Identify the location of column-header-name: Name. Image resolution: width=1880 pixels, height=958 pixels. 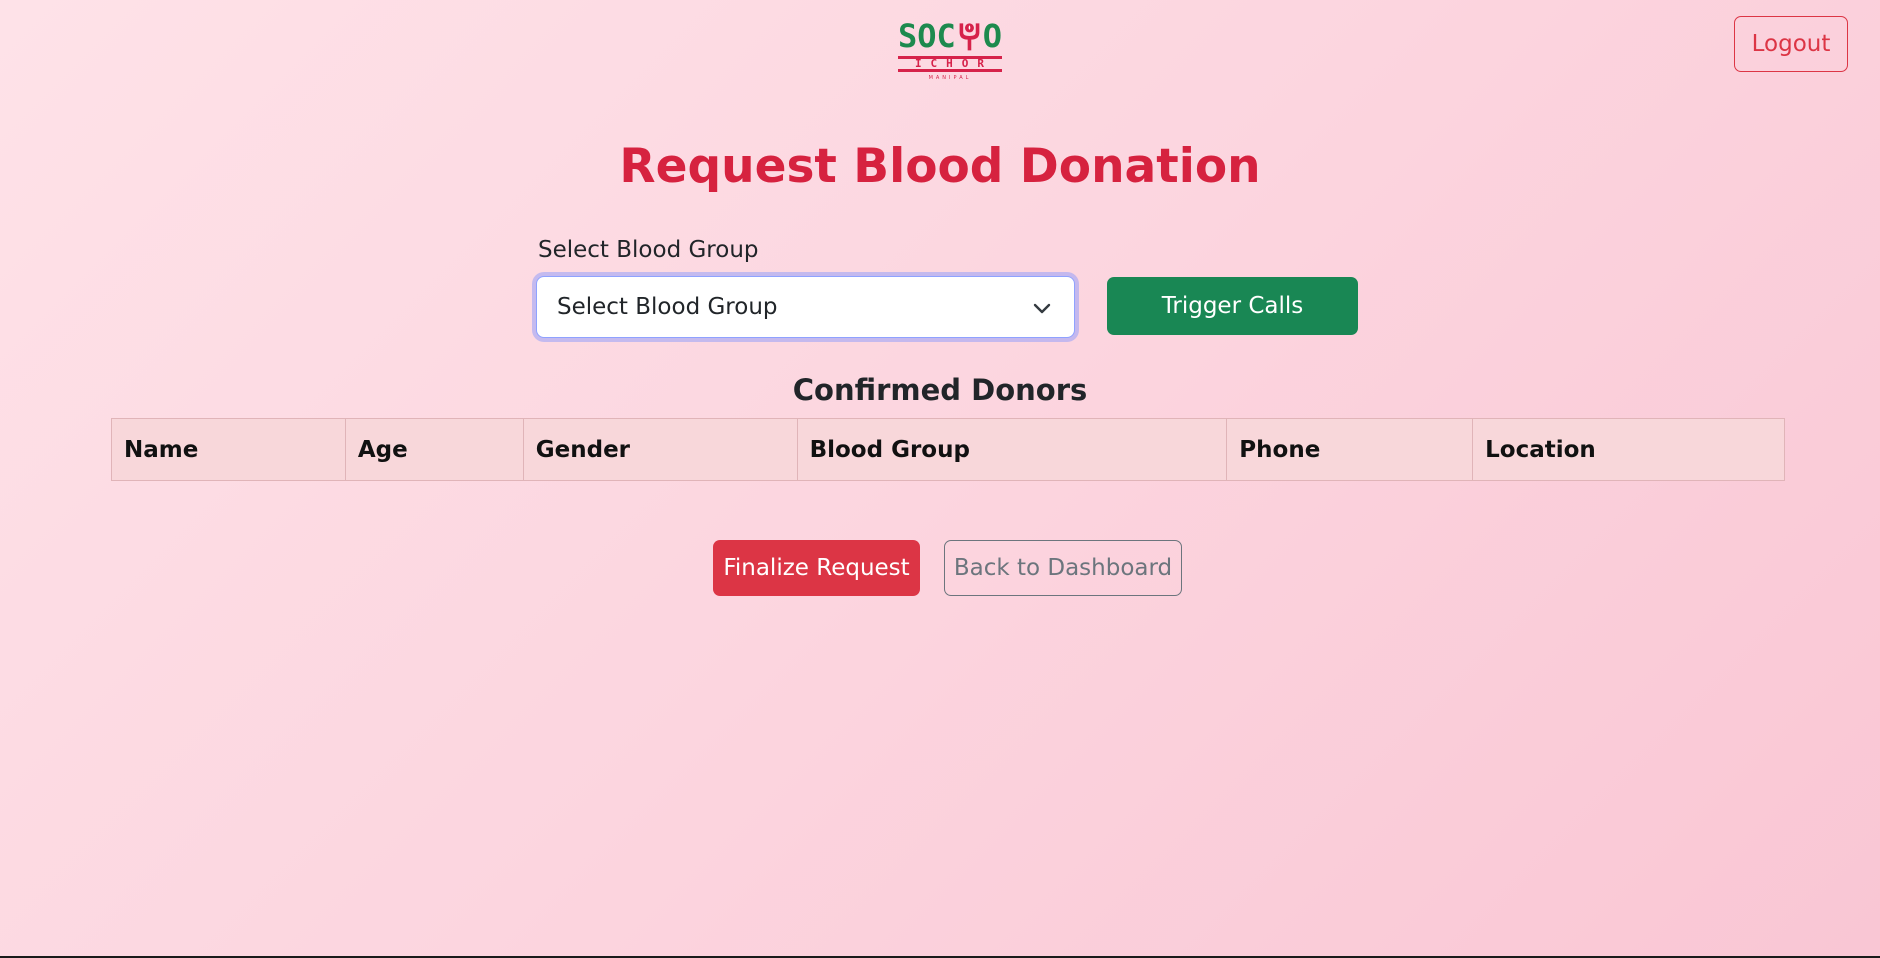
(228, 449).